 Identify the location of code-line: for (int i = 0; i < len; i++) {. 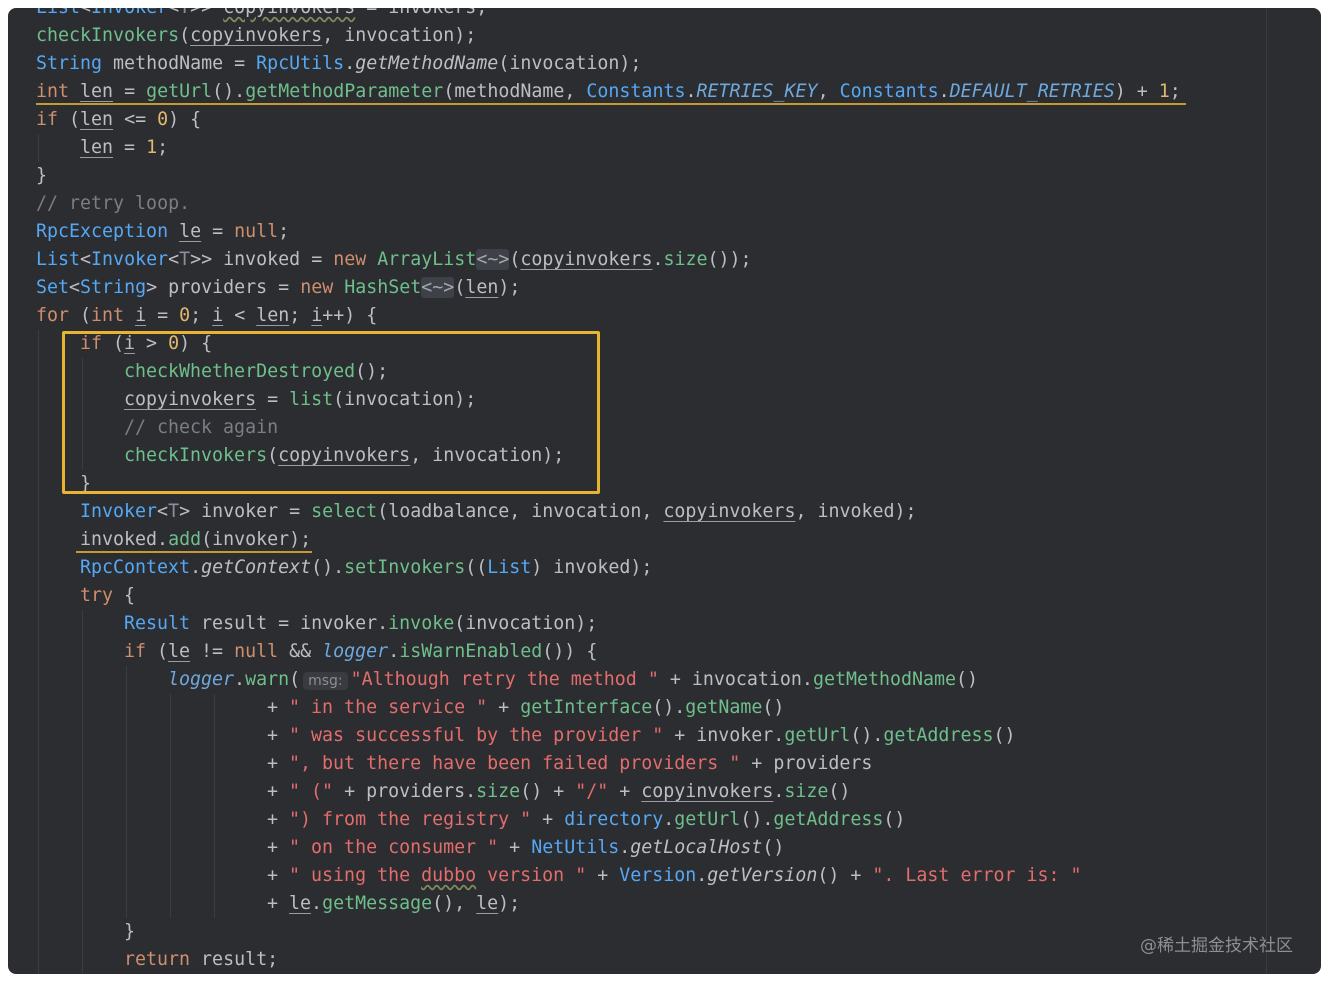
(664, 316).